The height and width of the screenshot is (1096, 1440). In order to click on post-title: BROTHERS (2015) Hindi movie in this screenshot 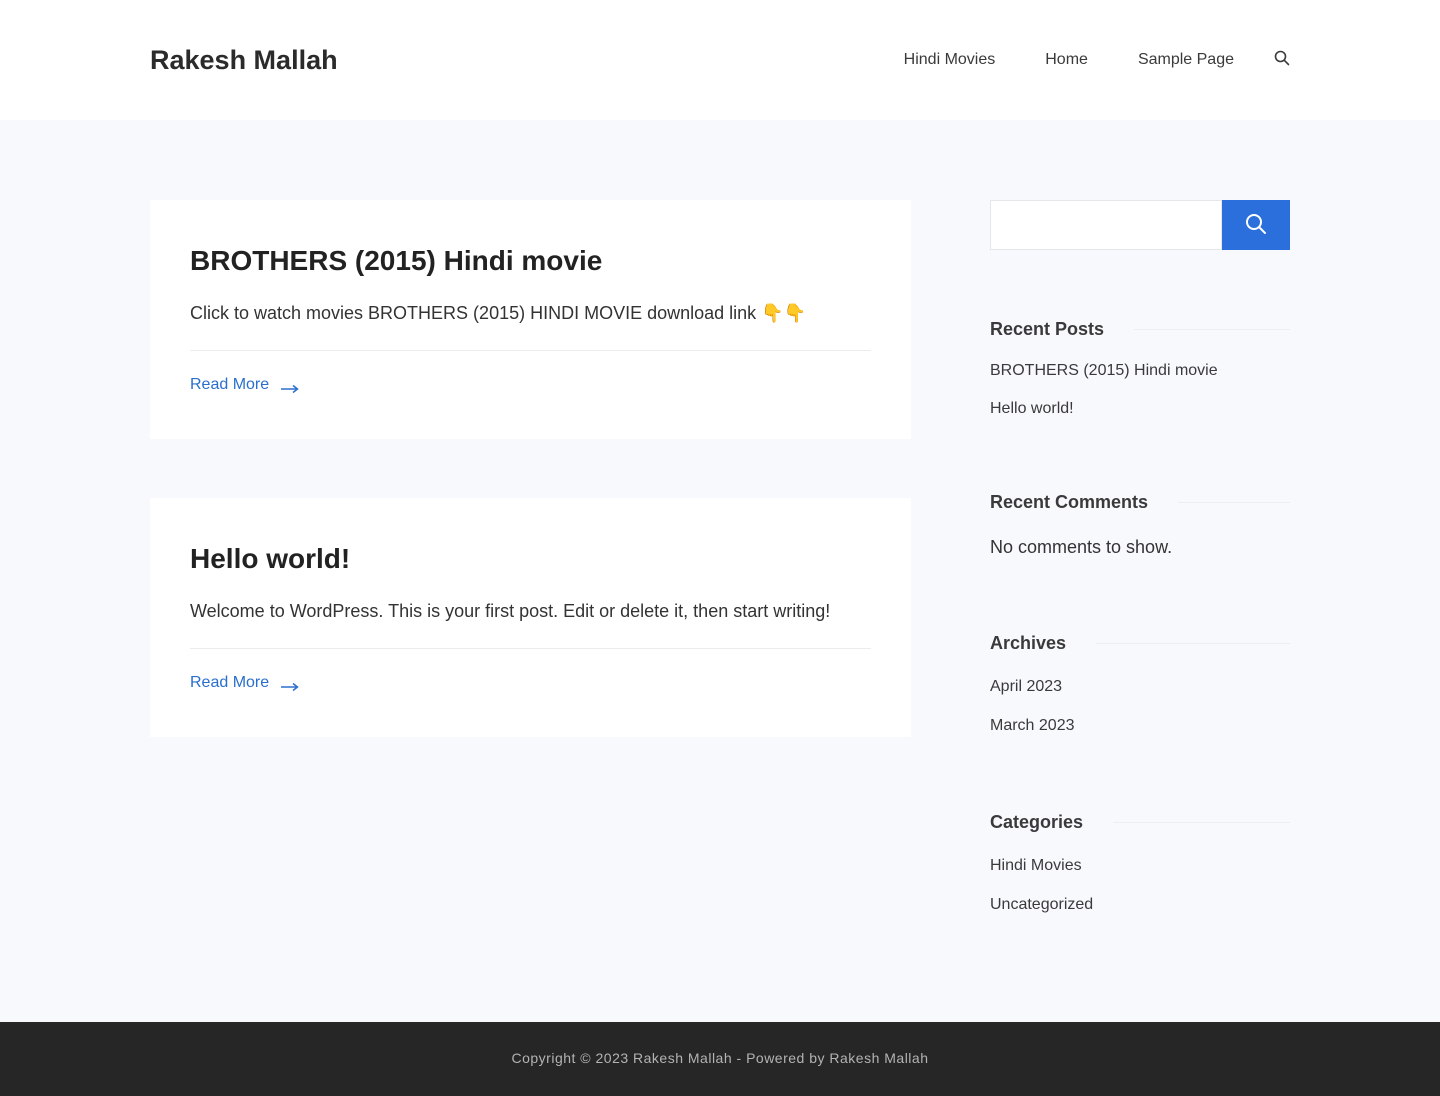, I will do `click(396, 261)`.